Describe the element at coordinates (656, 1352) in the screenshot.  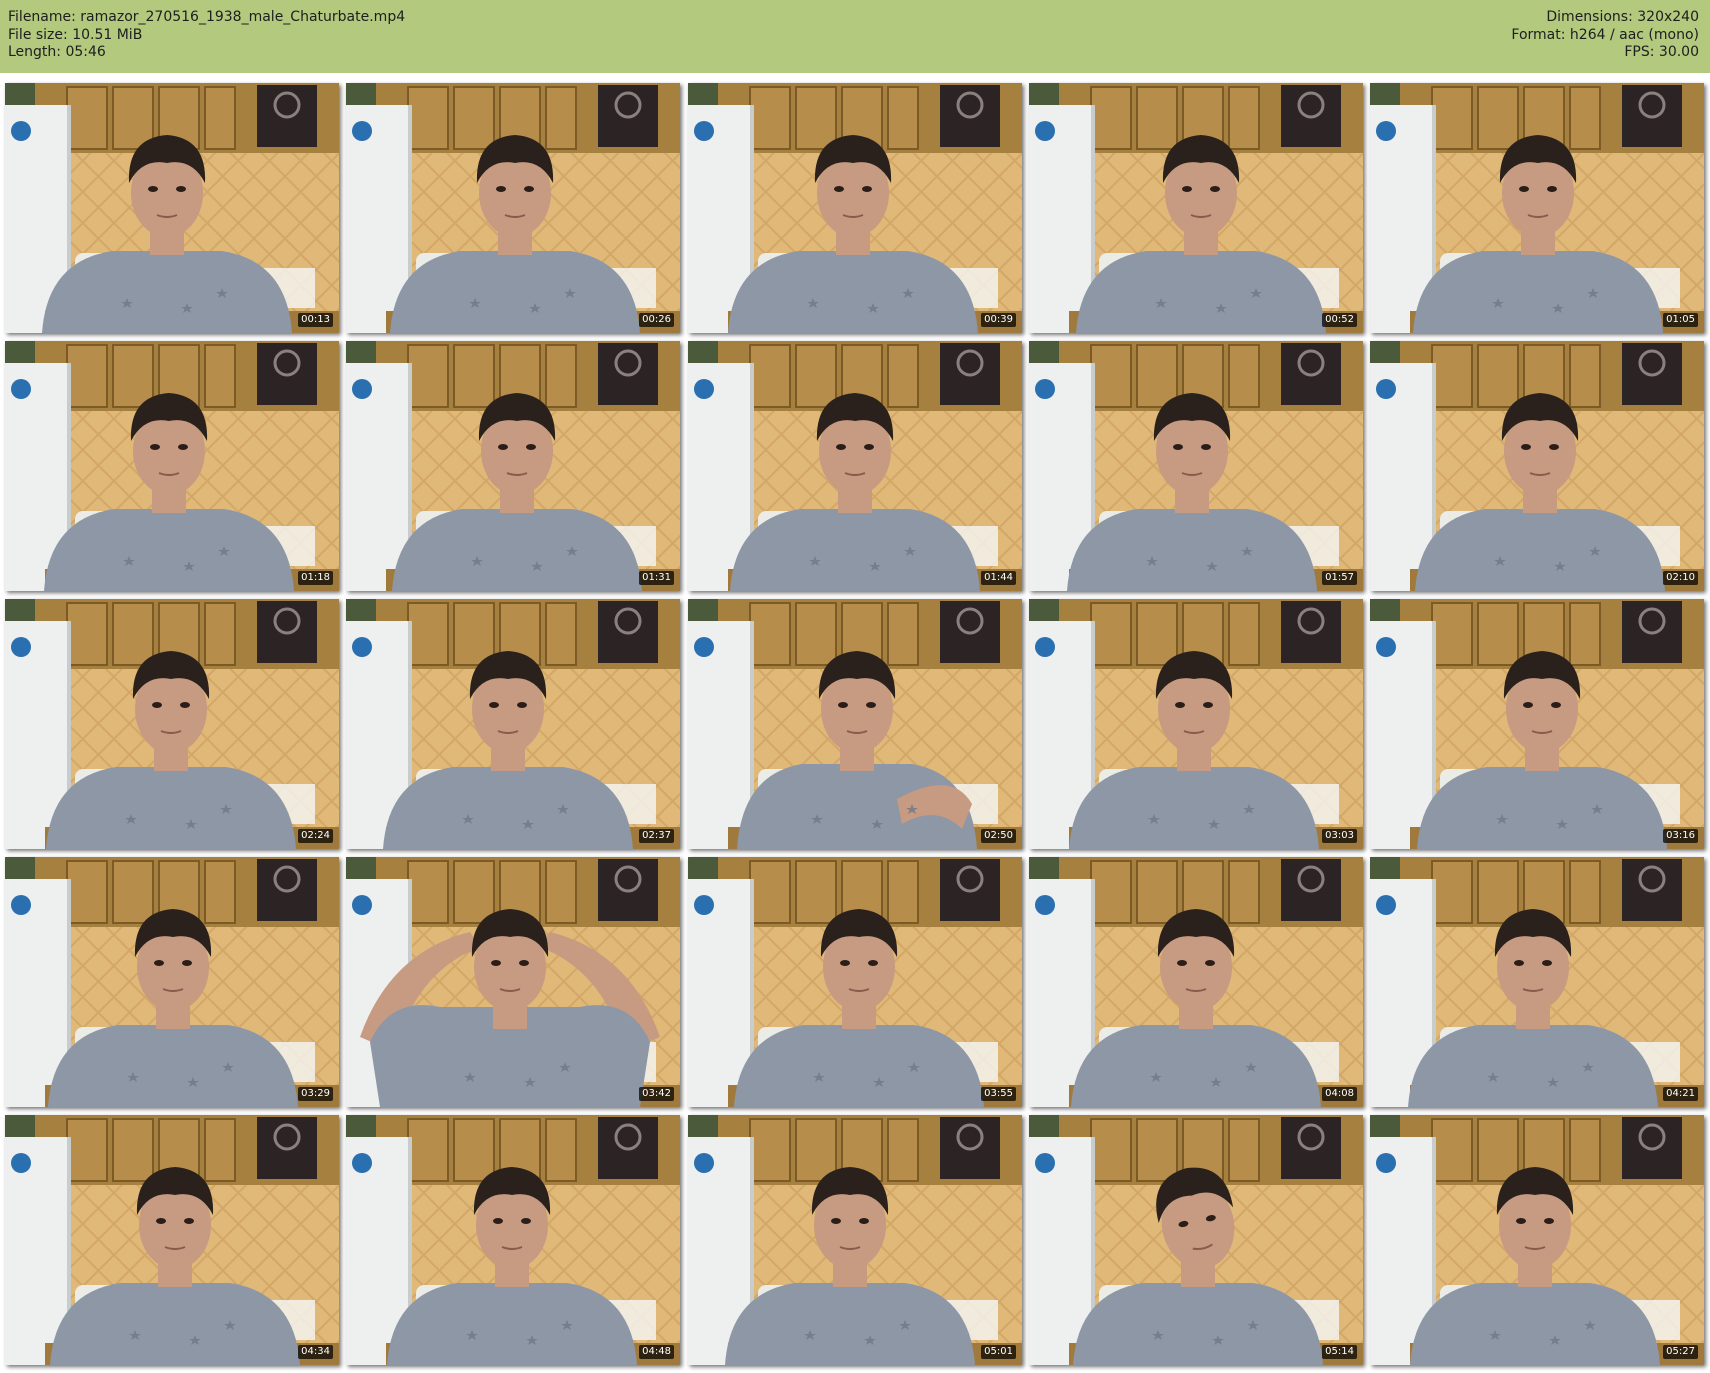
I see `timestamp-label: 04:48` at that location.